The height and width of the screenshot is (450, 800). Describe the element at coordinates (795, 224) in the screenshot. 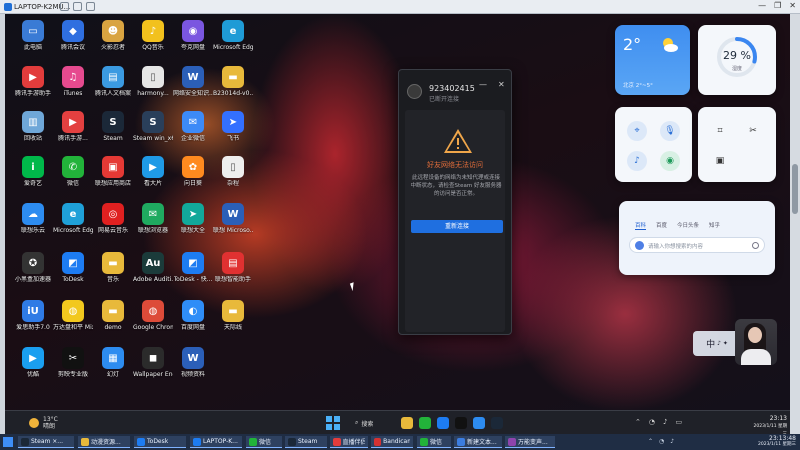

I see `viewer-scrollbar` at that location.